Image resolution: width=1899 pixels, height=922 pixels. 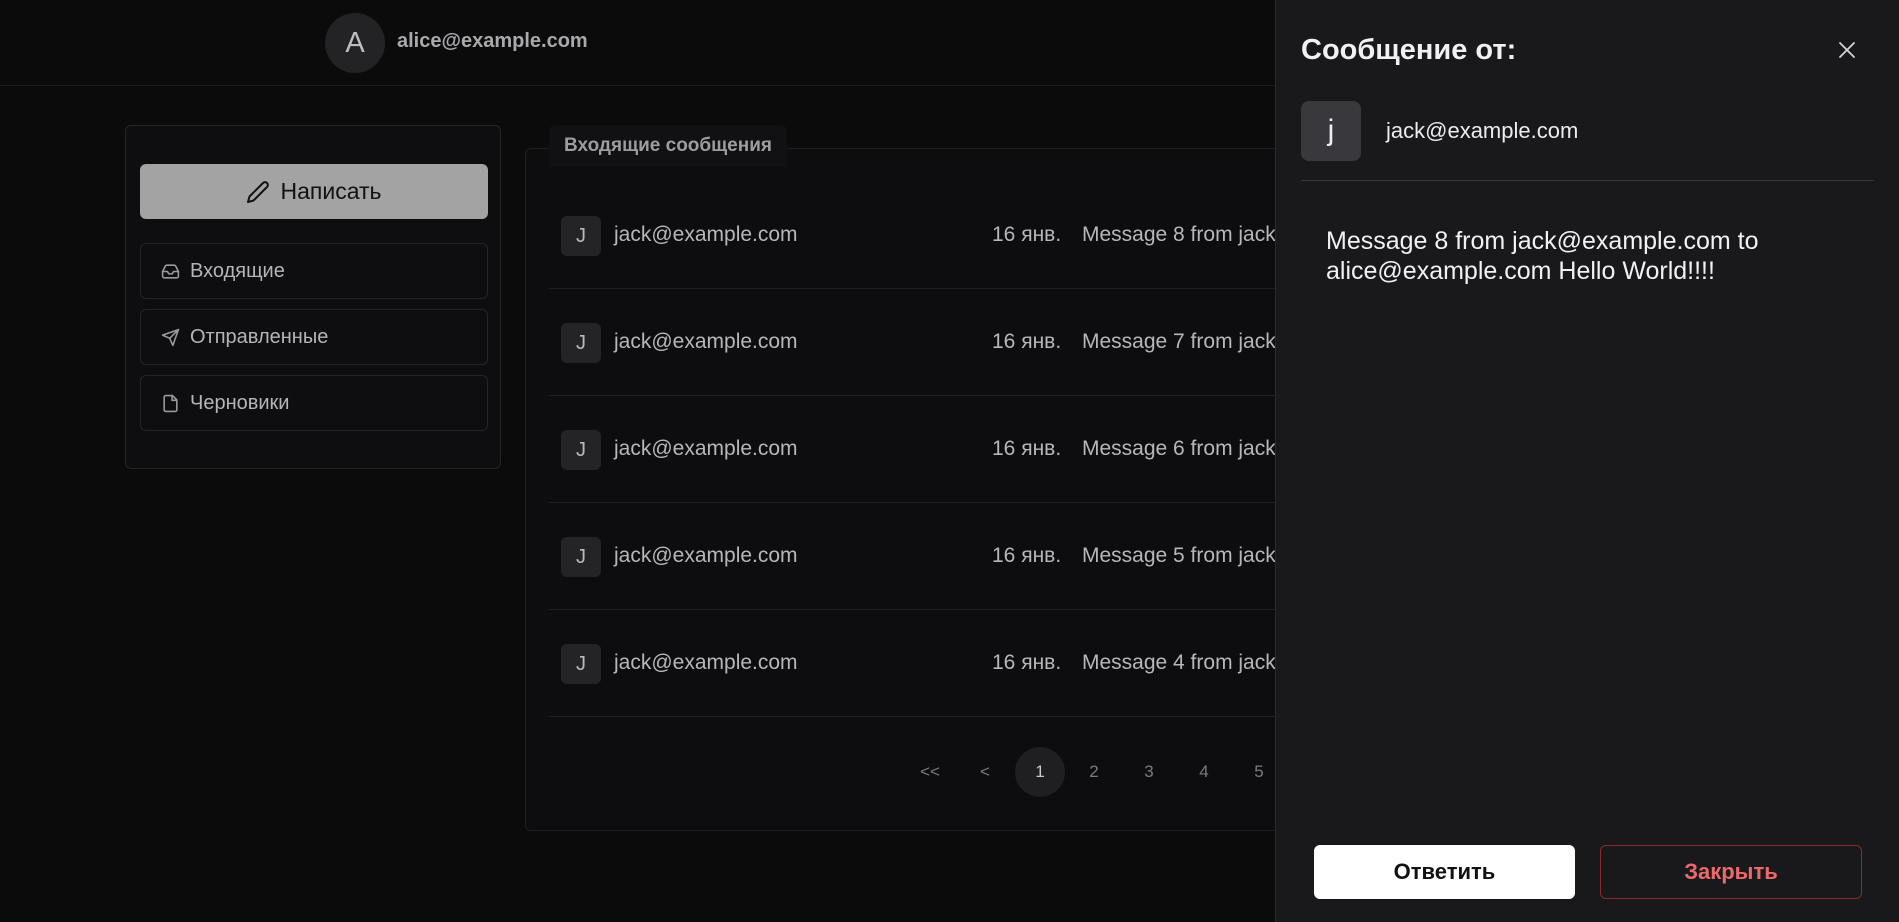 I want to click on pagination-prev-button: <, so click(x=985, y=772).